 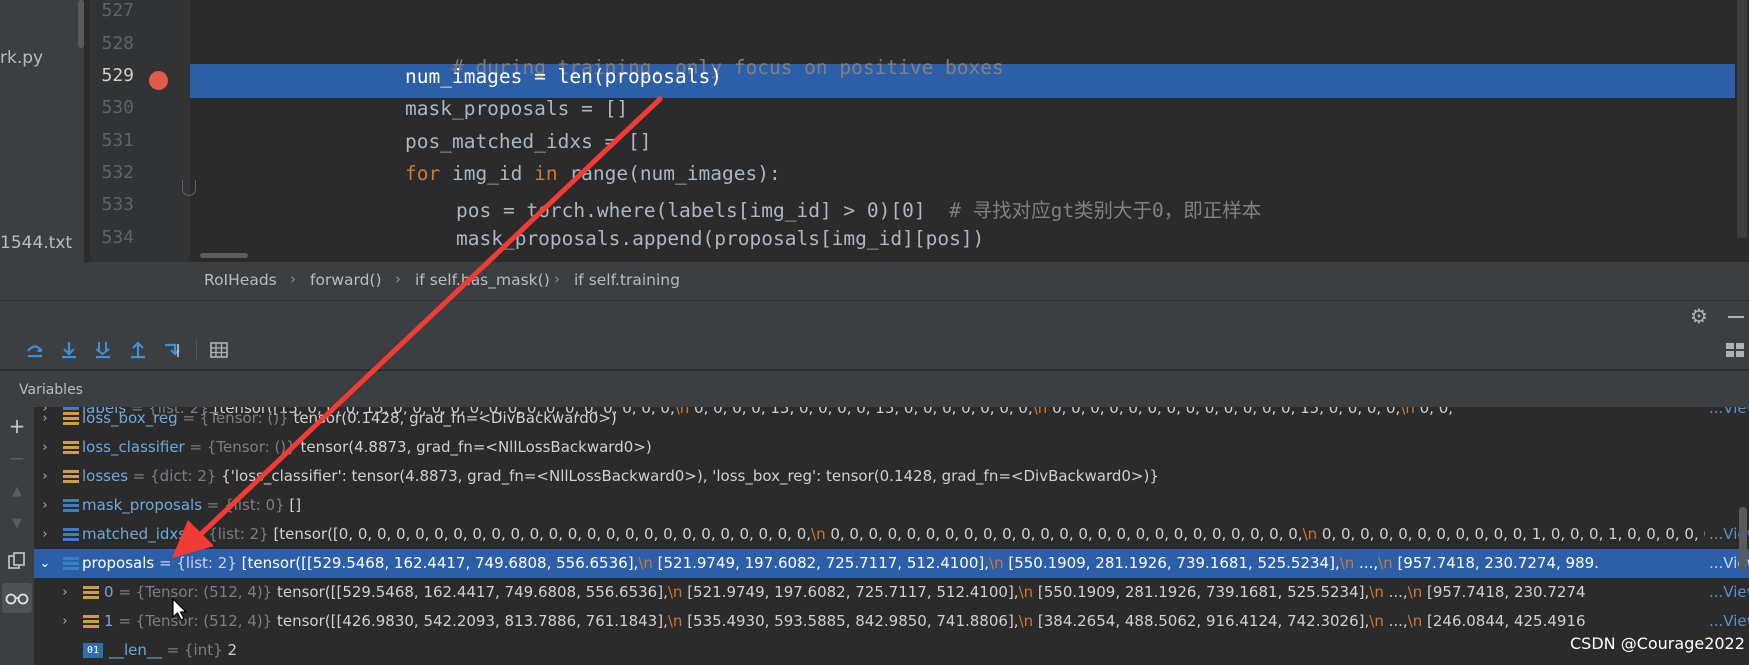 What do you see at coordinates (109, 592) in the screenshot?
I see `variable-name: 0` at bounding box center [109, 592].